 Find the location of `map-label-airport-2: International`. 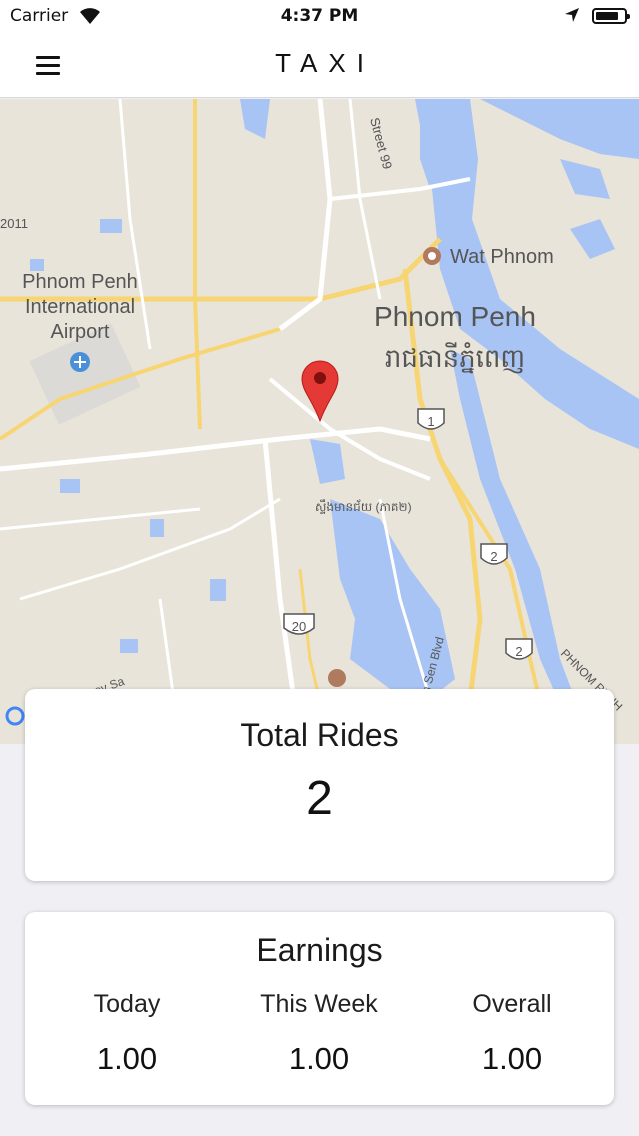

map-label-airport-2: International is located at coordinates (80, 307).